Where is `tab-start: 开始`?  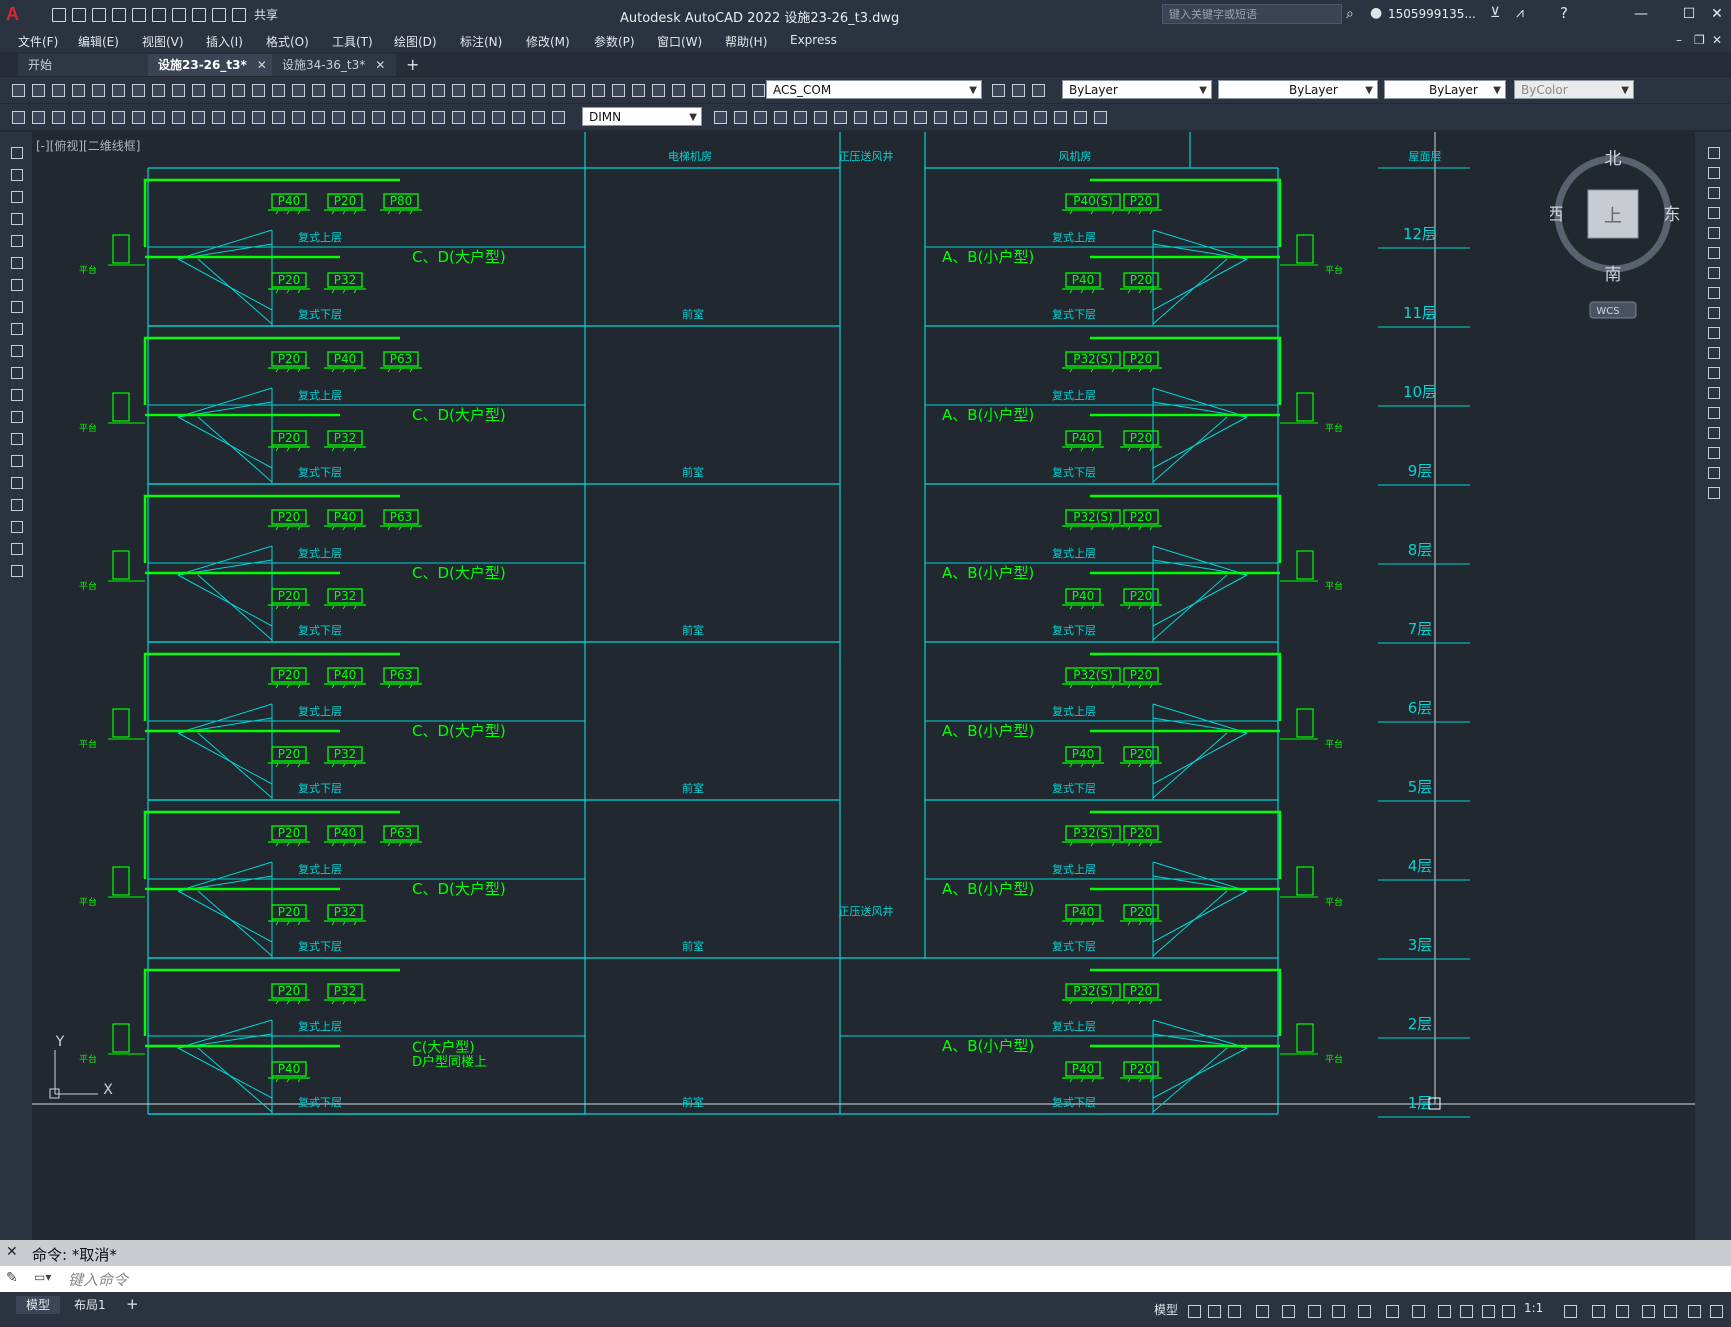
tab-start: 开始 is located at coordinates (83, 65).